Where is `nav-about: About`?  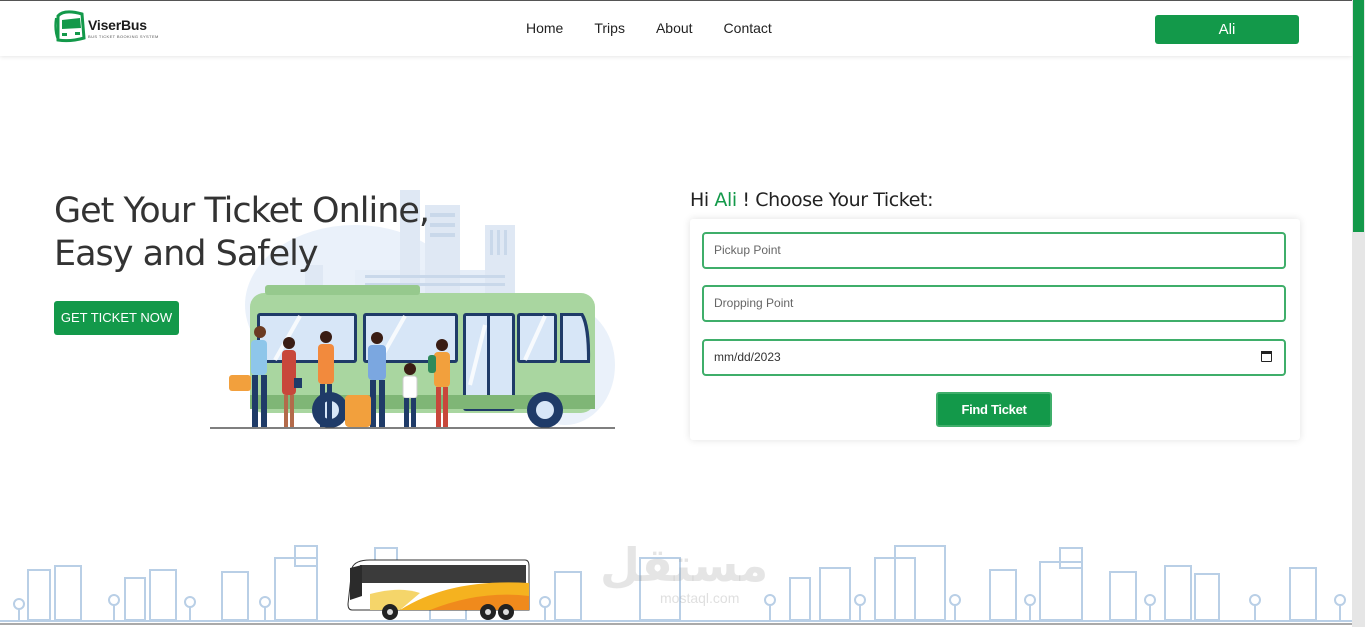 nav-about: About is located at coordinates (674, 28).